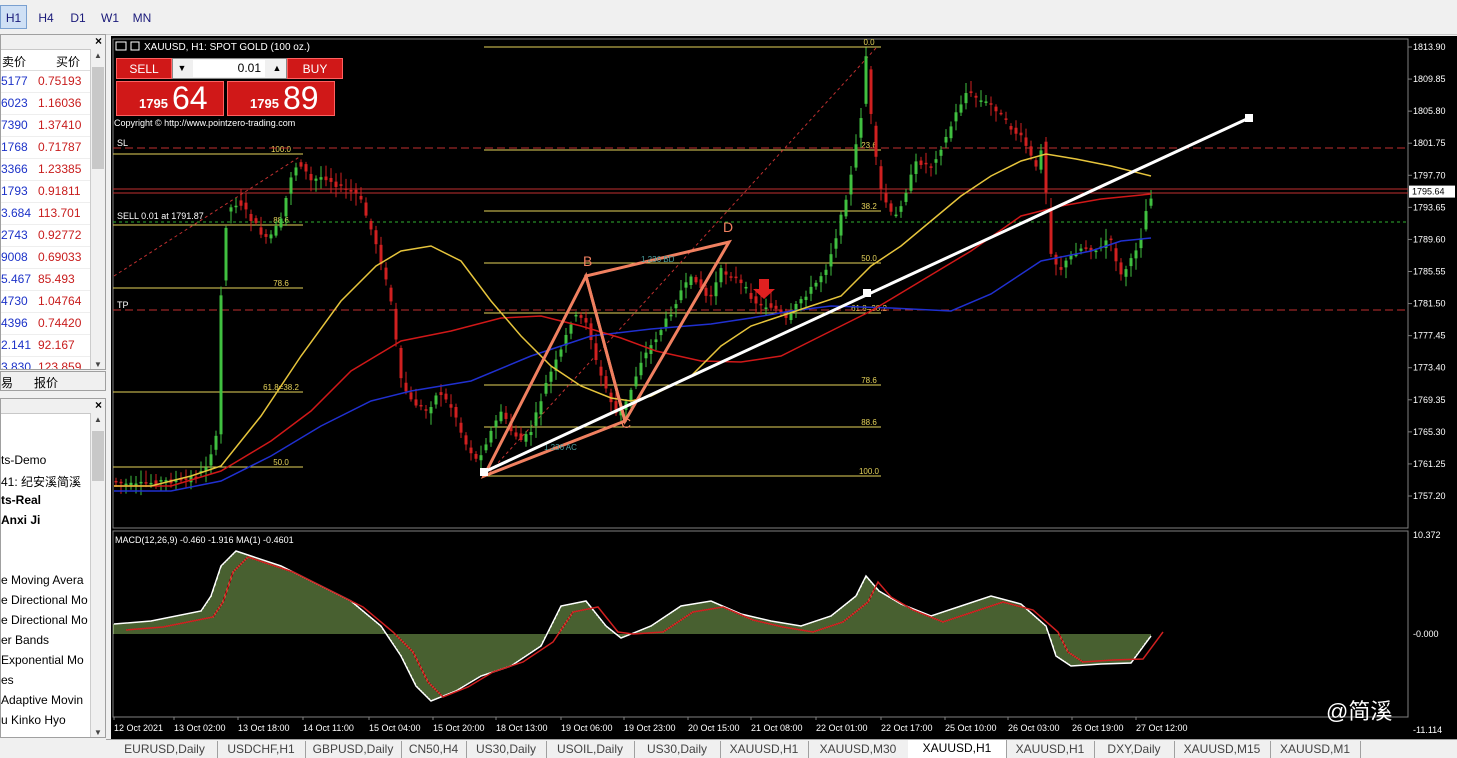 The width and height of the screenshot is (1457, 758). What do you see at coordinates (281, 462) in the screenshot?
I see `fib-level-label: 50.0` at bounding box center [281, 462].